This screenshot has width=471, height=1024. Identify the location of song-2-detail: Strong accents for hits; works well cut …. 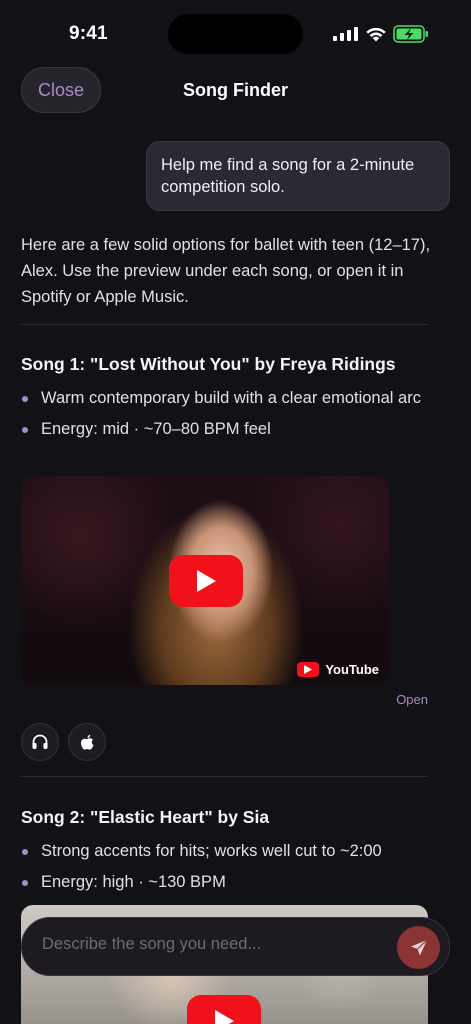
(221, 851).